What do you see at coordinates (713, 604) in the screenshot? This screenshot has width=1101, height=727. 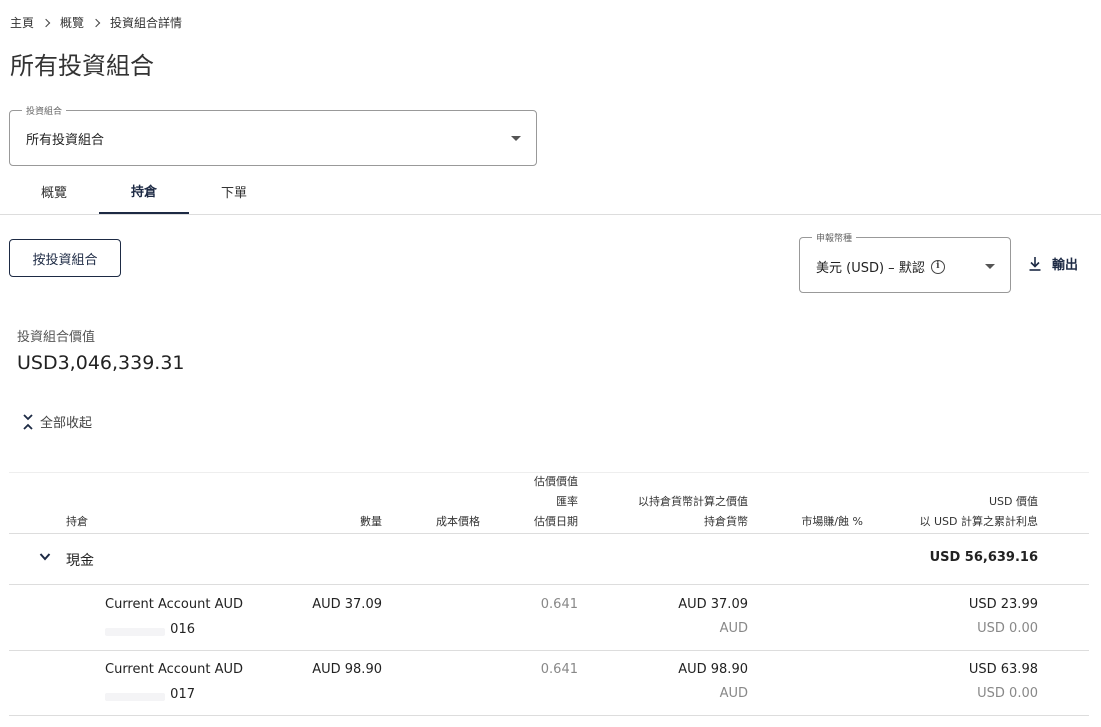 I see `value-holding-ccy: AUD 37.09` at bounding box center [713, 604].